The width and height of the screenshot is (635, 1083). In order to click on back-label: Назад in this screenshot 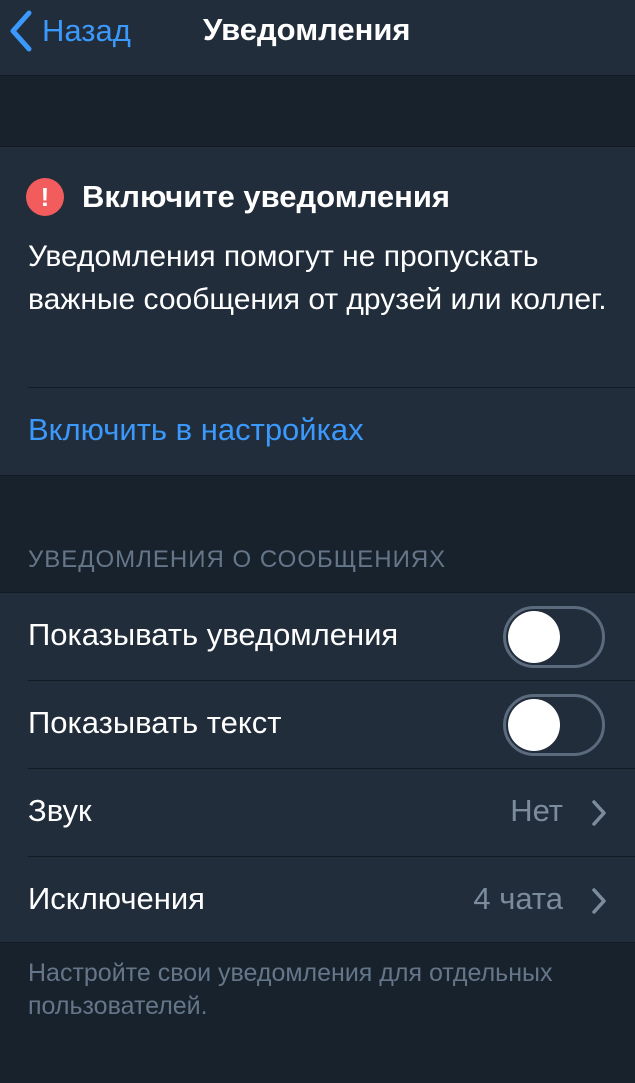, I will do `click(86, 31)`.